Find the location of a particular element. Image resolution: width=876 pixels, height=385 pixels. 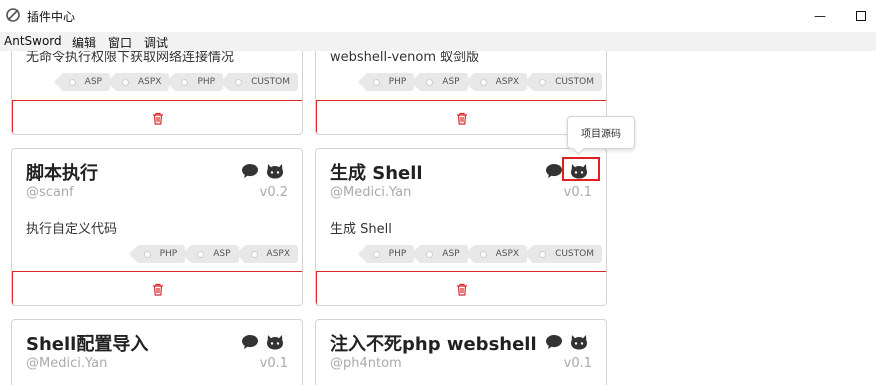

window-title: 插件中心 is located at coordinates (51, 17).